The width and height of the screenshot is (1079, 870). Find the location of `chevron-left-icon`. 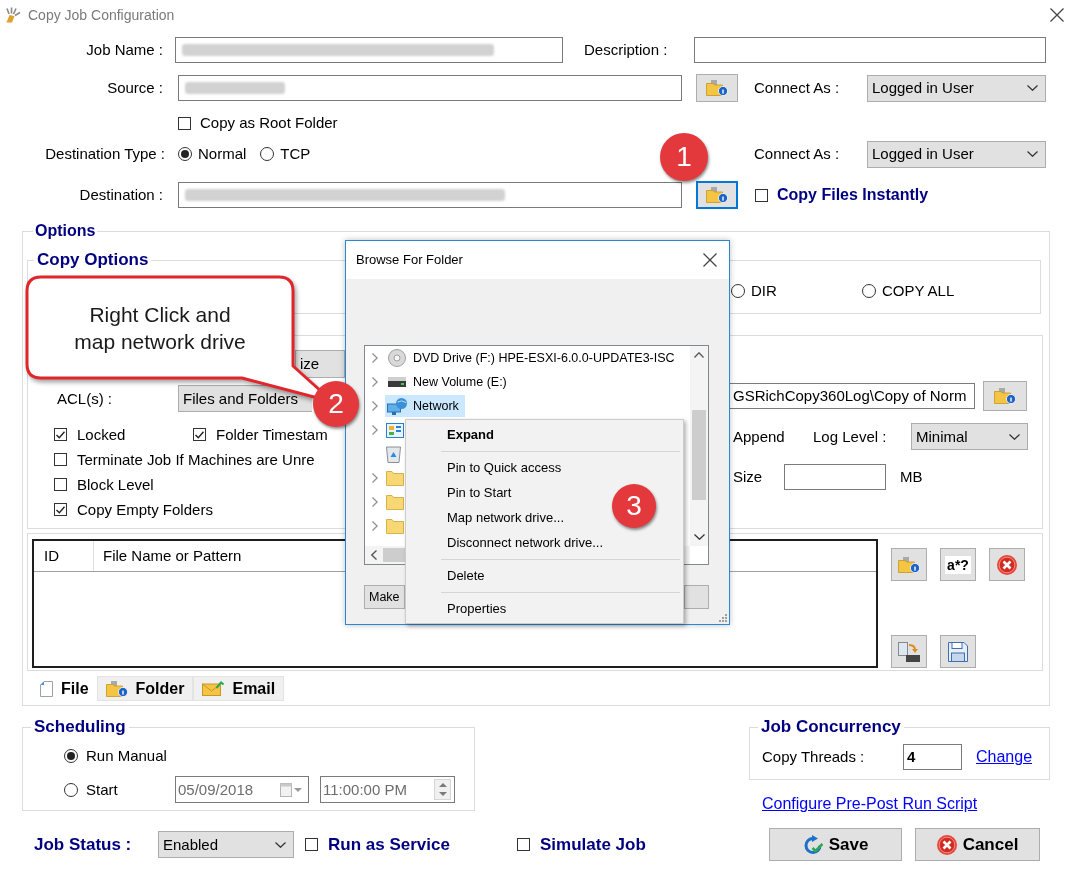

chevron-left-icon is located at coordinates (374, 555).